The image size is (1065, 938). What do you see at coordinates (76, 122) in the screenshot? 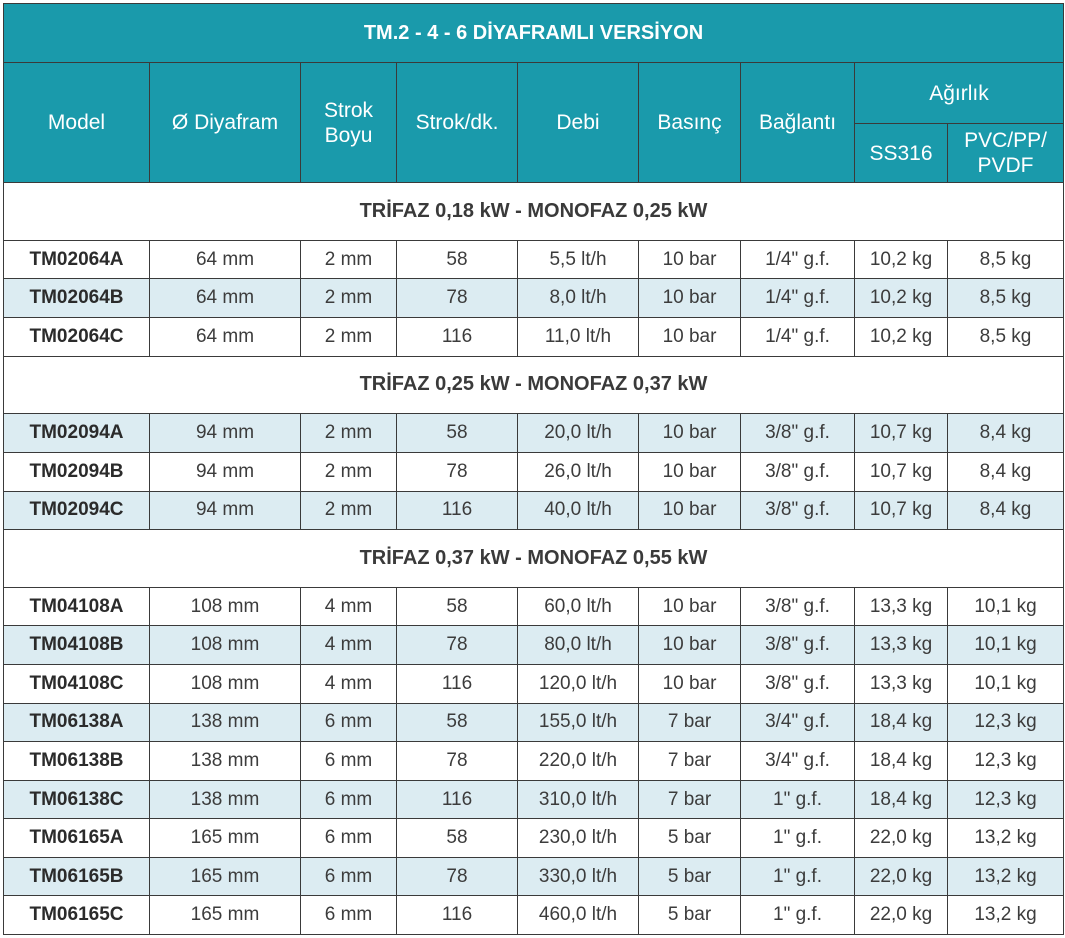
I see `header-model: Model` at bounding box center [76, 122].